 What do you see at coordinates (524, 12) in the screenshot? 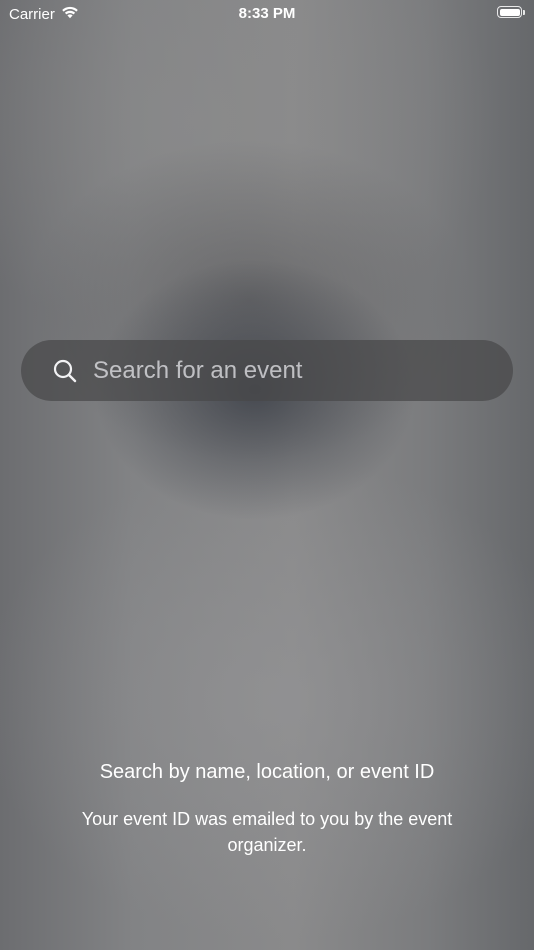
I see `battery-tip` at bounding box center [524, 12].